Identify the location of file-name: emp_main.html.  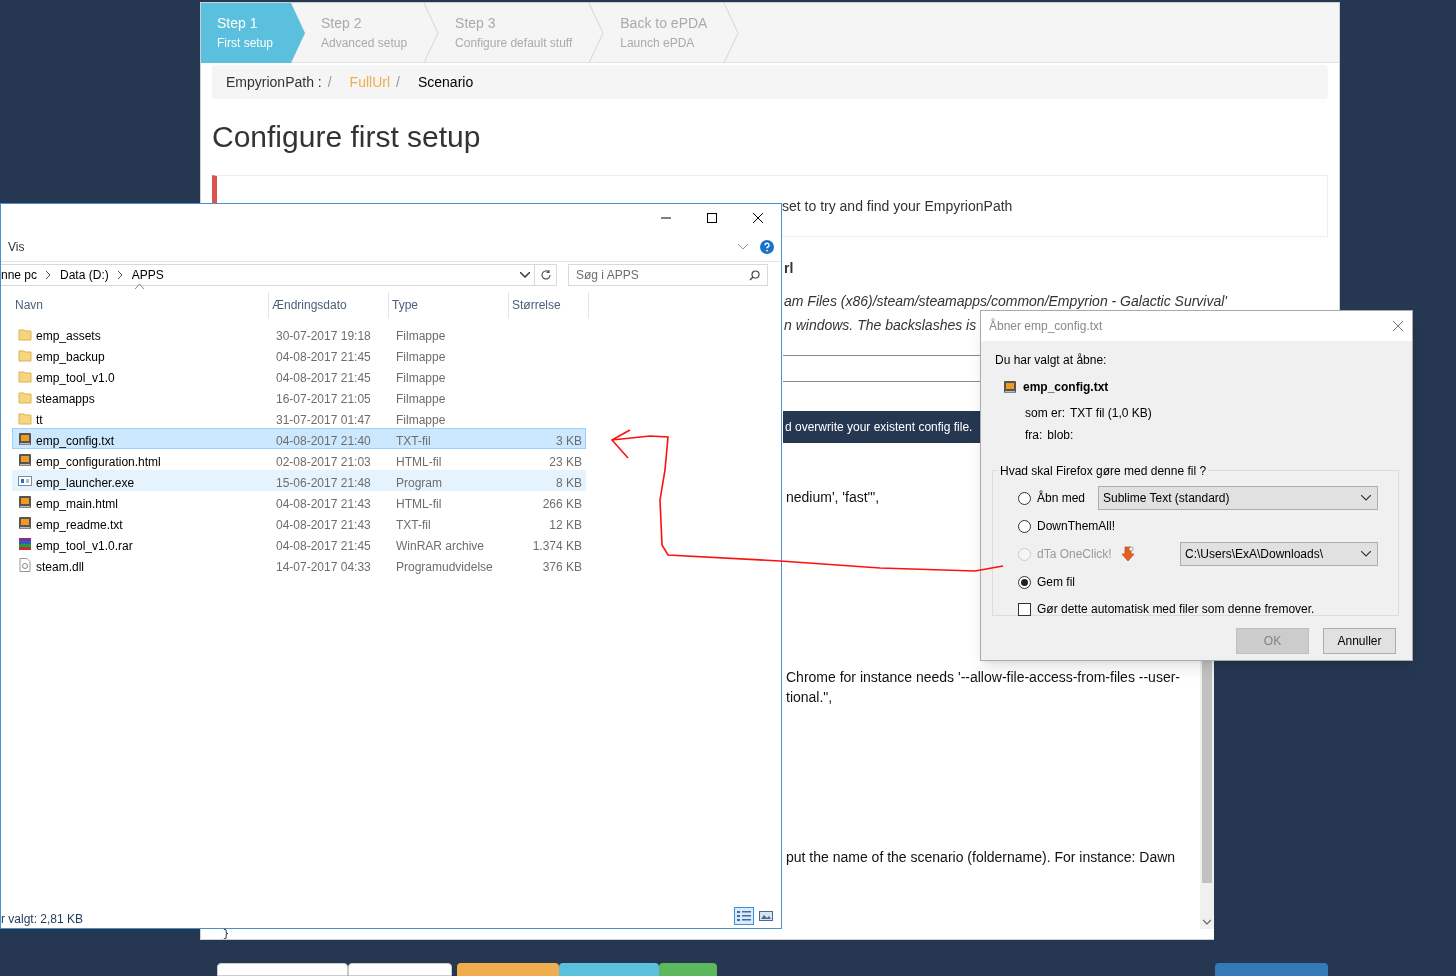
(77, 504).